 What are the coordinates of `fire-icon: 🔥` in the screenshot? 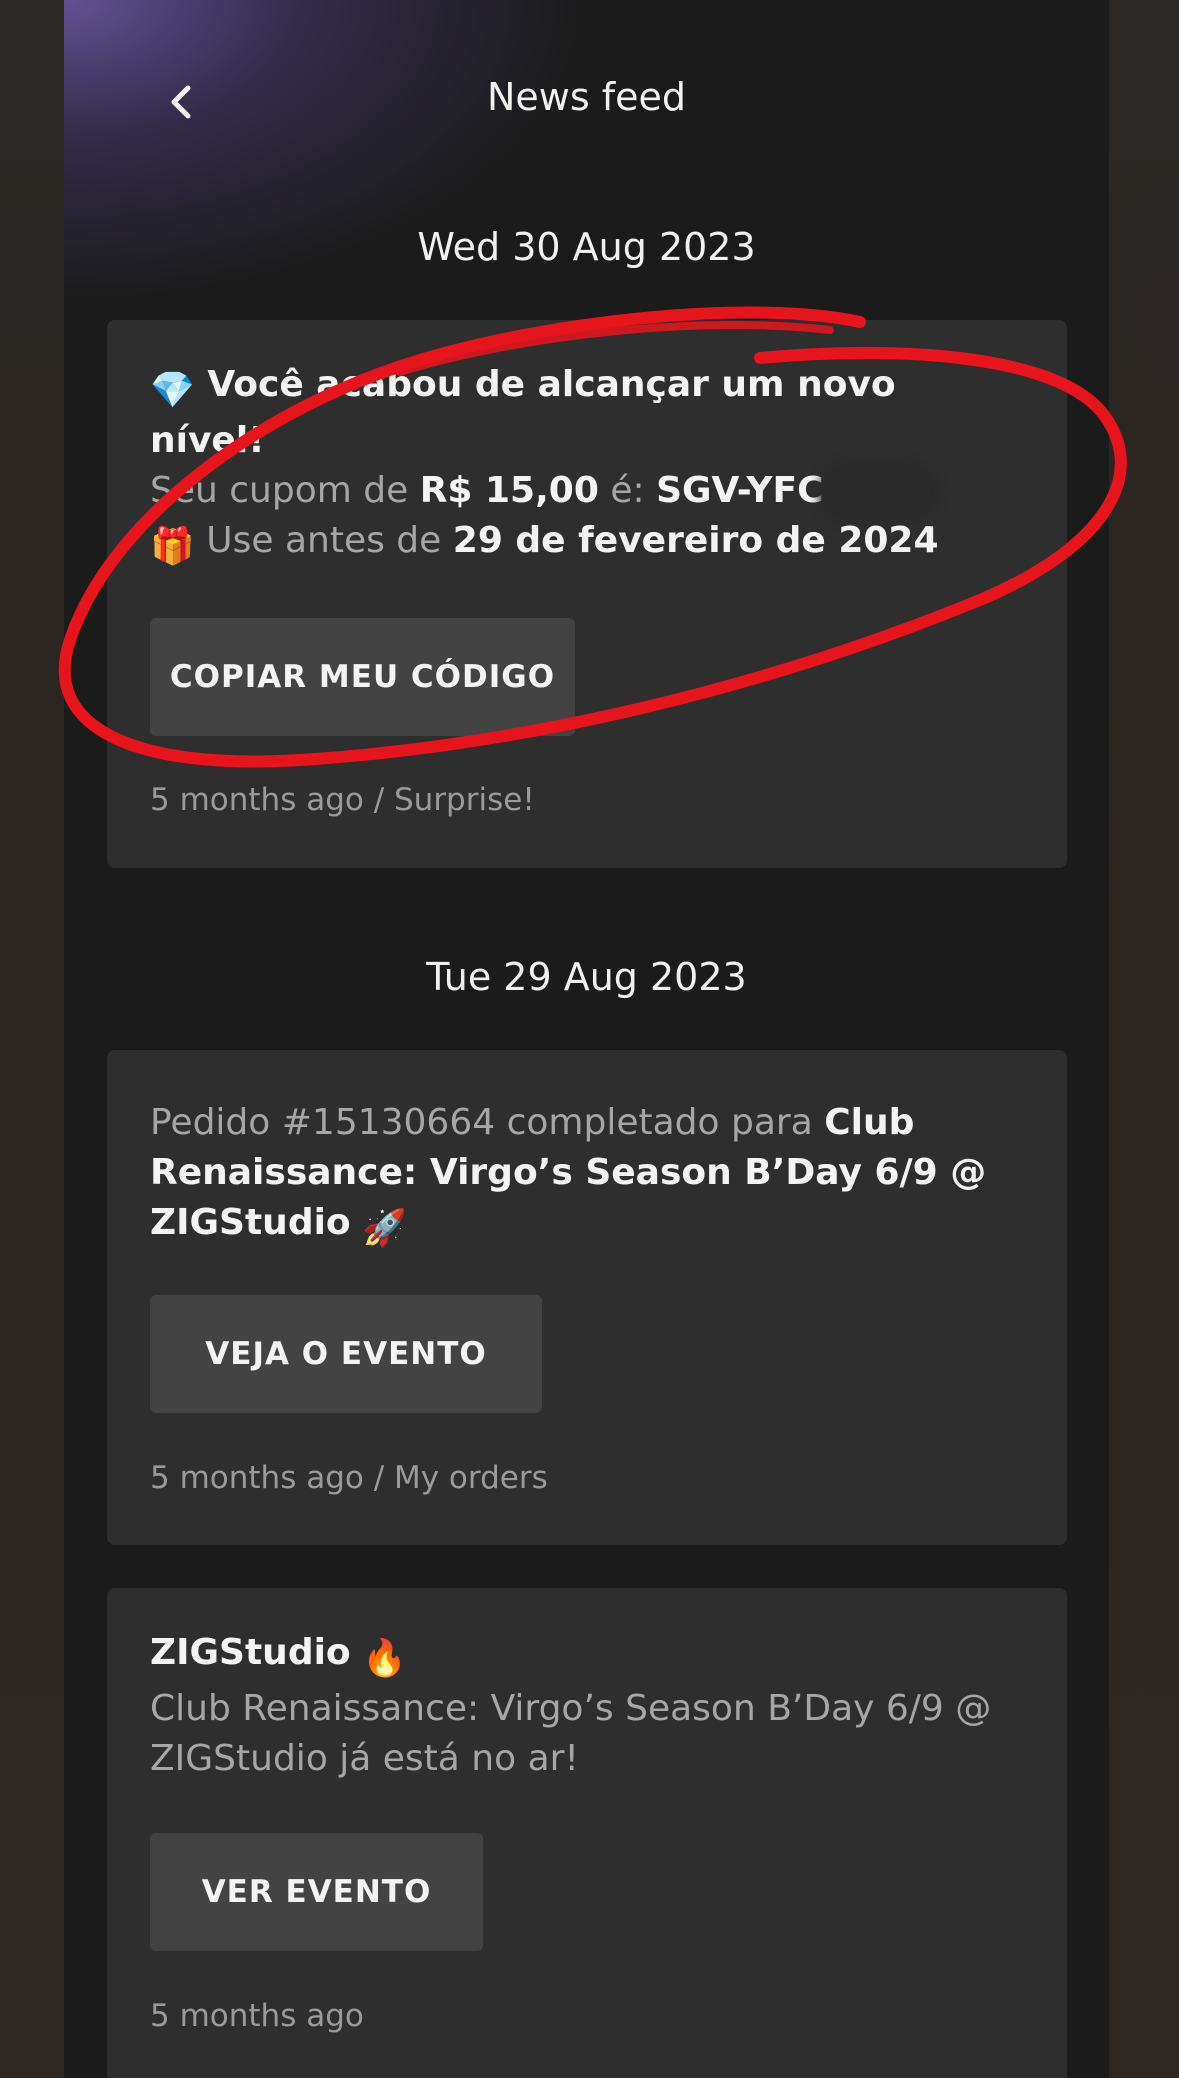 It's located at (384, 1658).